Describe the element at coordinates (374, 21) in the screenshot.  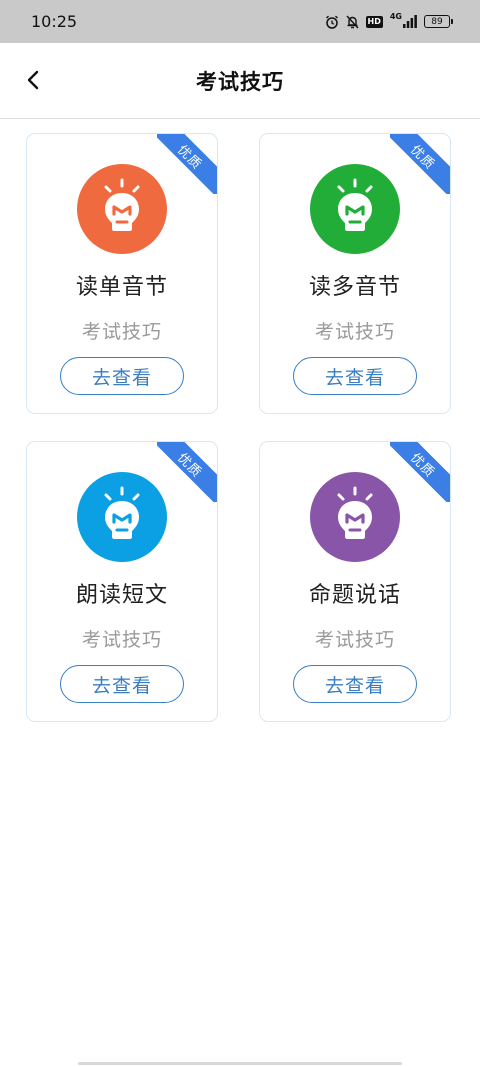
I see `hd-badge: HD` at that location.